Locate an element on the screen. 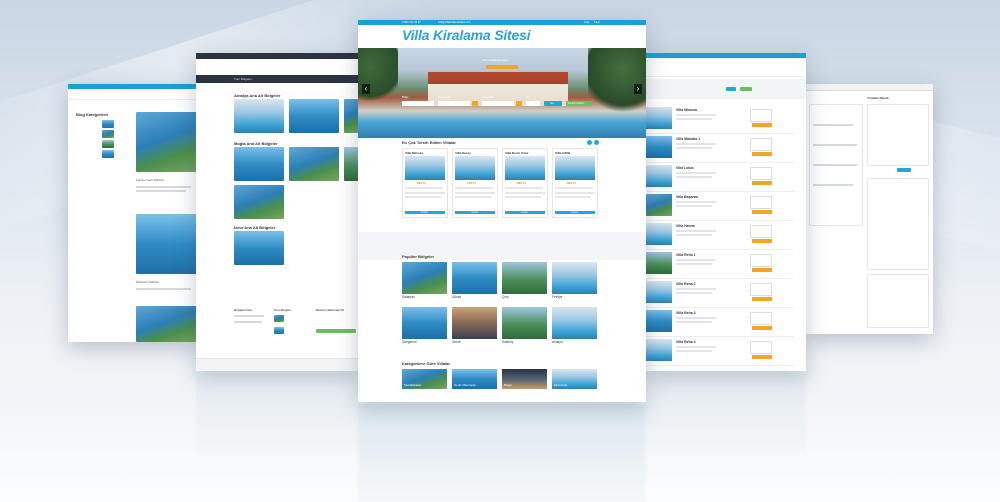 This screenshot has width=1000, height=502. guest-select is located at coordinates (533, 103).